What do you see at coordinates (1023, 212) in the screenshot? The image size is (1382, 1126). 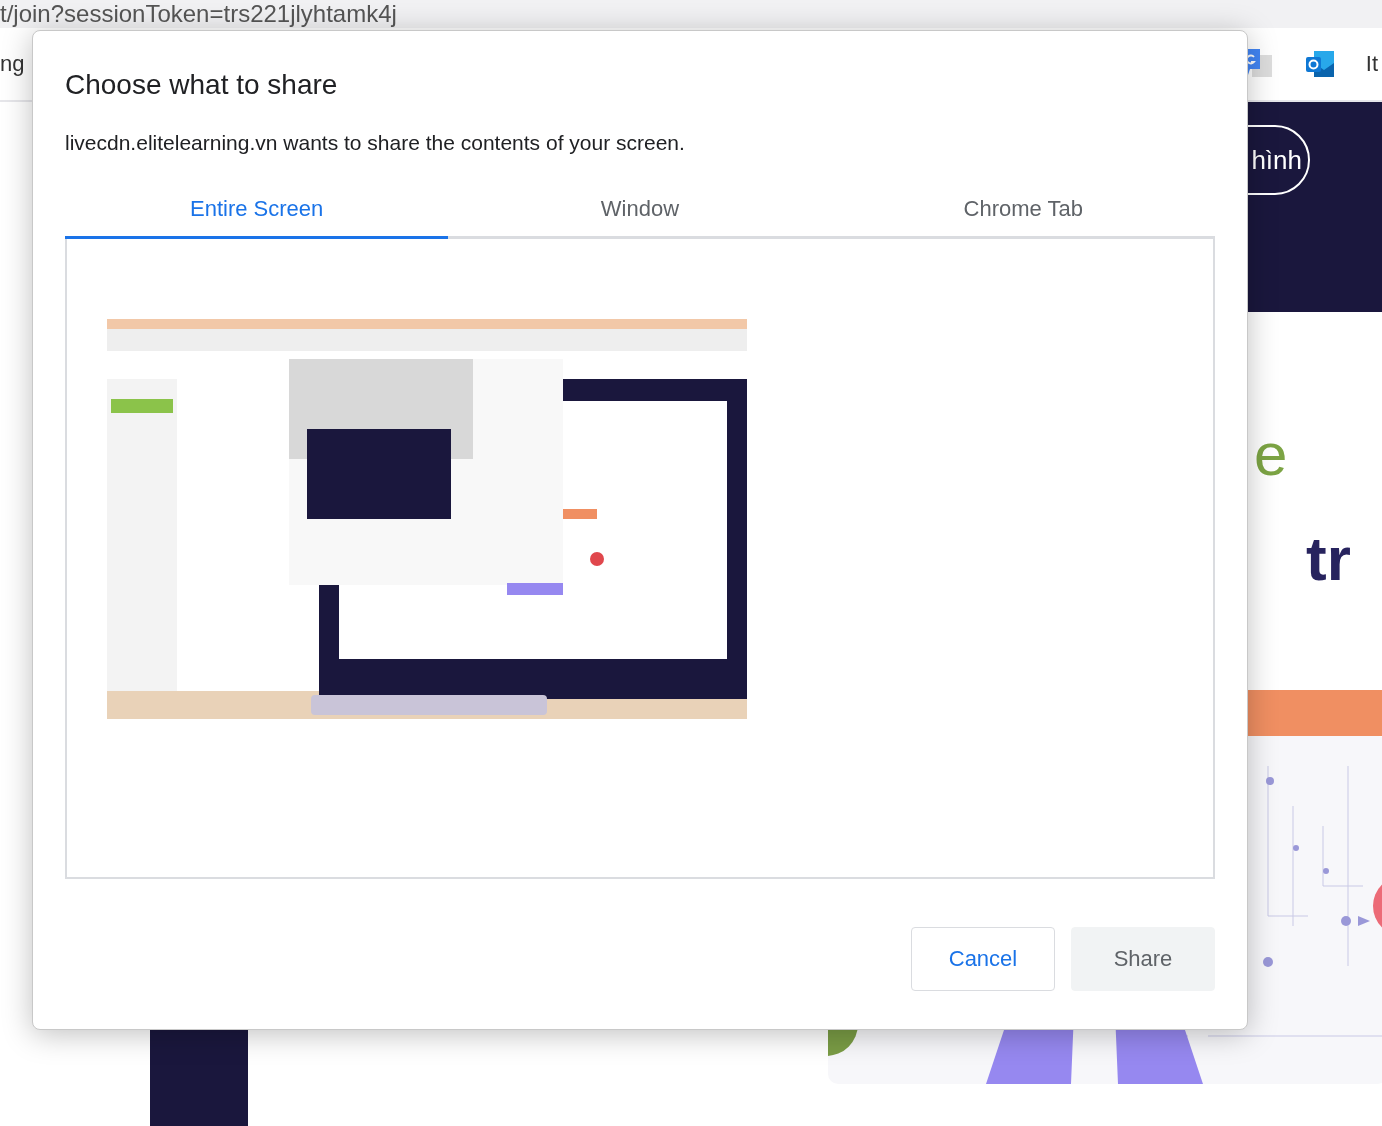 I see `tab: Chrome Tab` at bounding box center [1023, 212].